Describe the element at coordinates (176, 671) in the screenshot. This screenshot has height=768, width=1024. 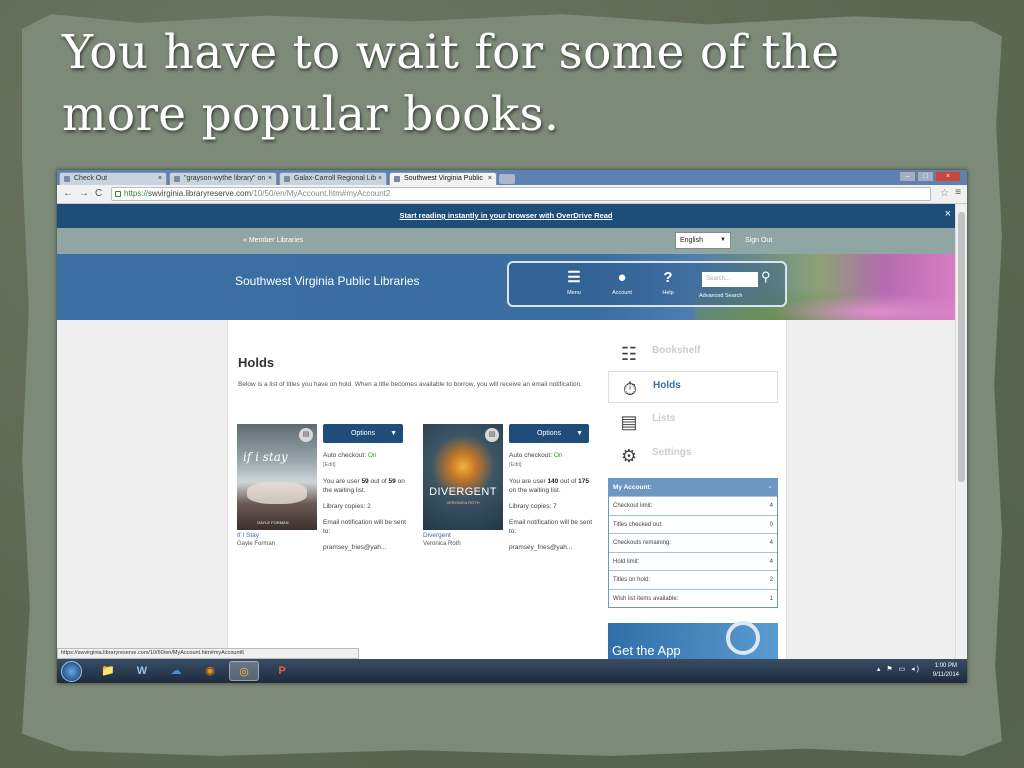
I see `onedrive-cloud-icon: ☁` at that location.